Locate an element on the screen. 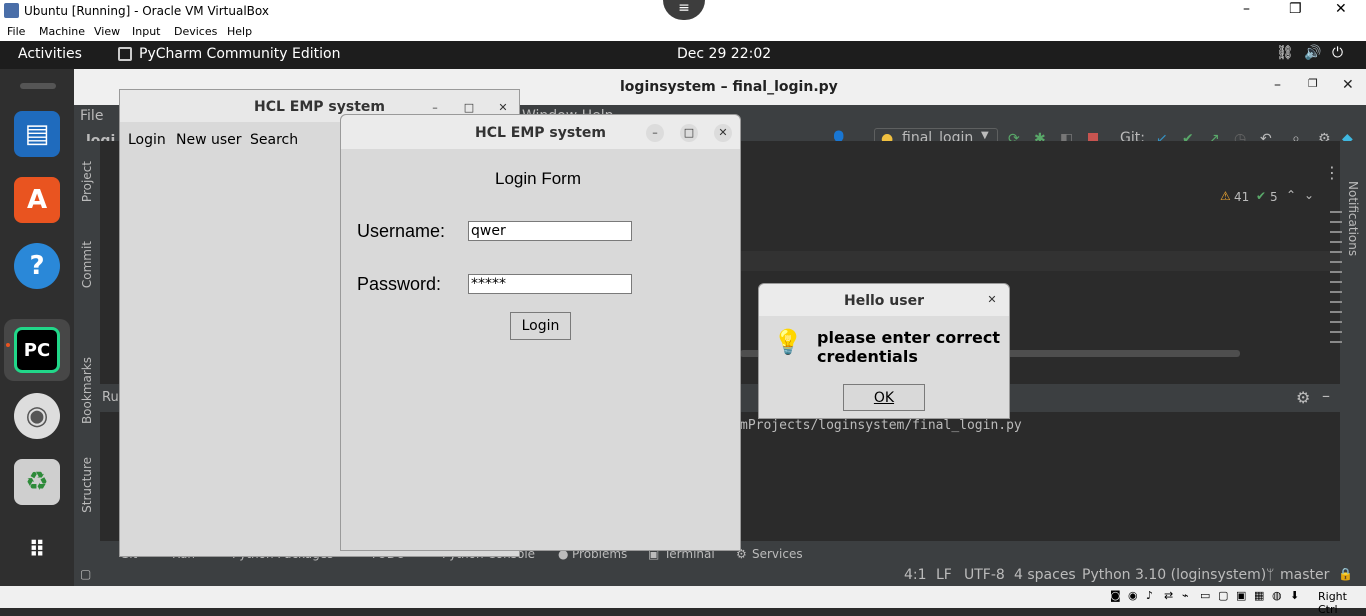 This screenshot has width=1366, height=616. warning-icon: ⚠ is located at coordinates (1225, 196).